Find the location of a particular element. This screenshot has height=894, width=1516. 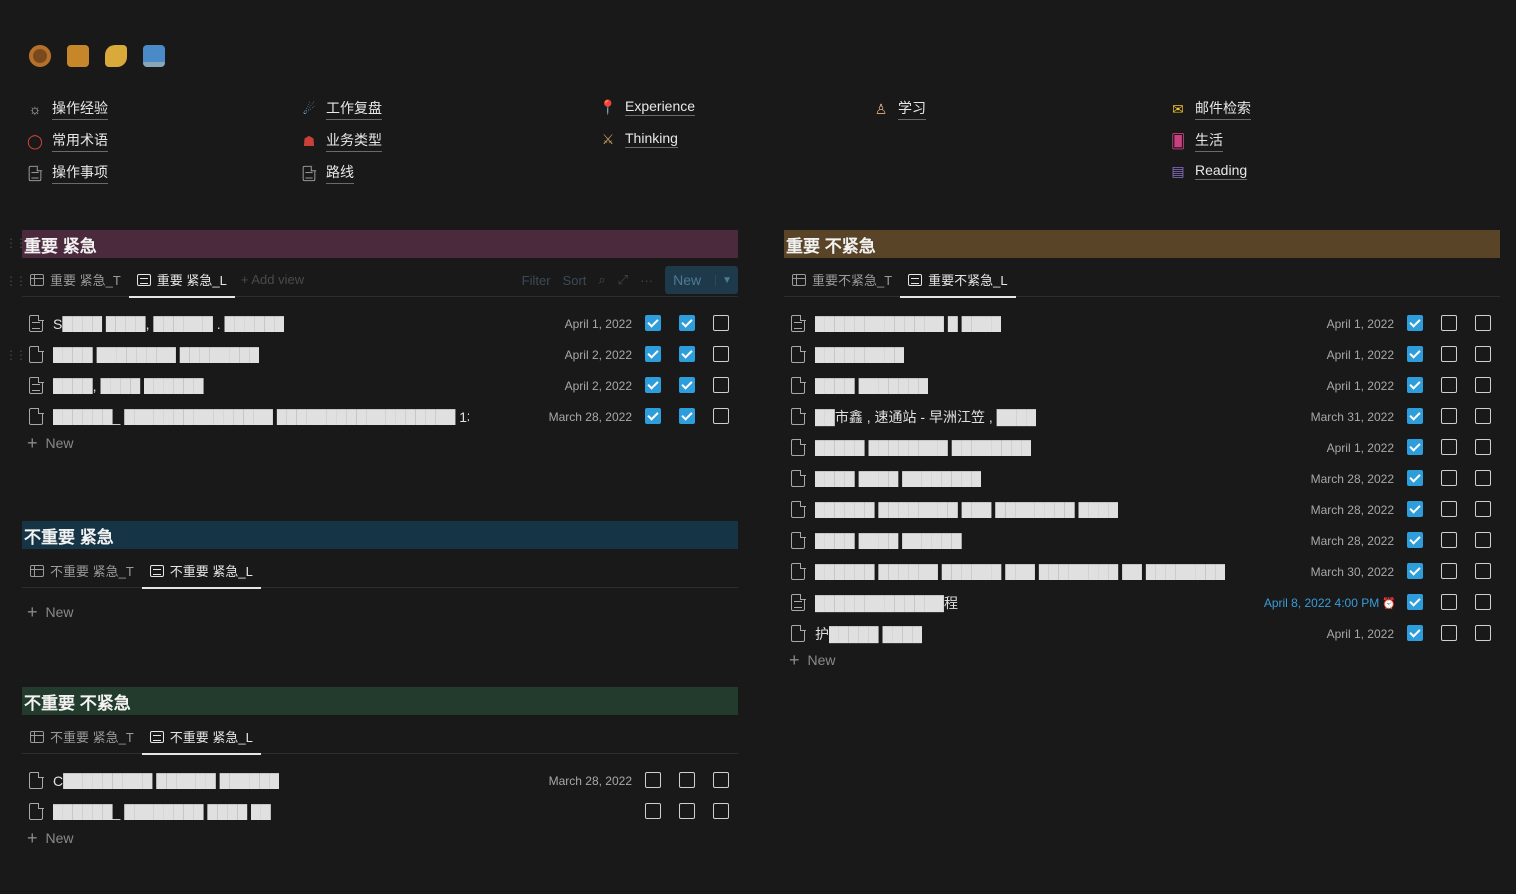

link-5: 路线 is located at coordinates (327, 173).